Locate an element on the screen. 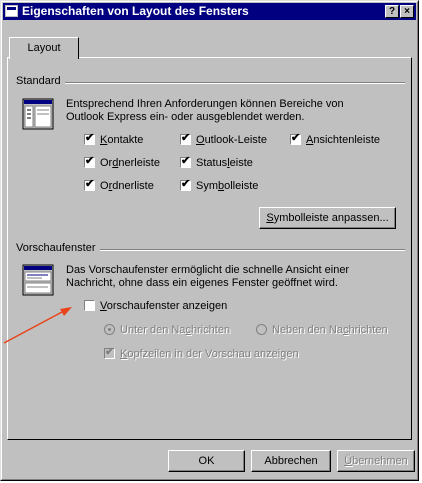 Image resolution: width=422 pixels, height=483 pixels. layout-window-icon is located at coordinates (38, 114).